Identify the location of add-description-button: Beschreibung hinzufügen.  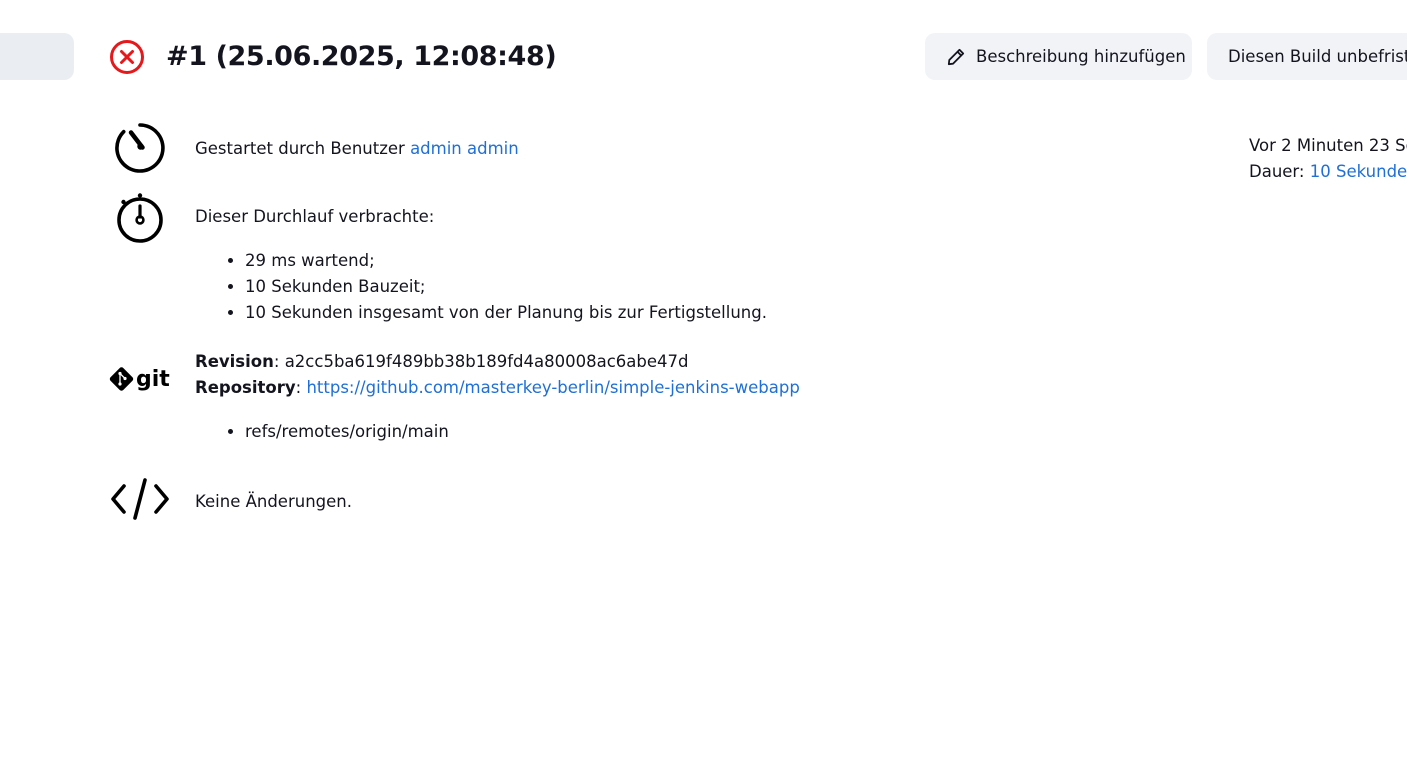
(1058, 56).